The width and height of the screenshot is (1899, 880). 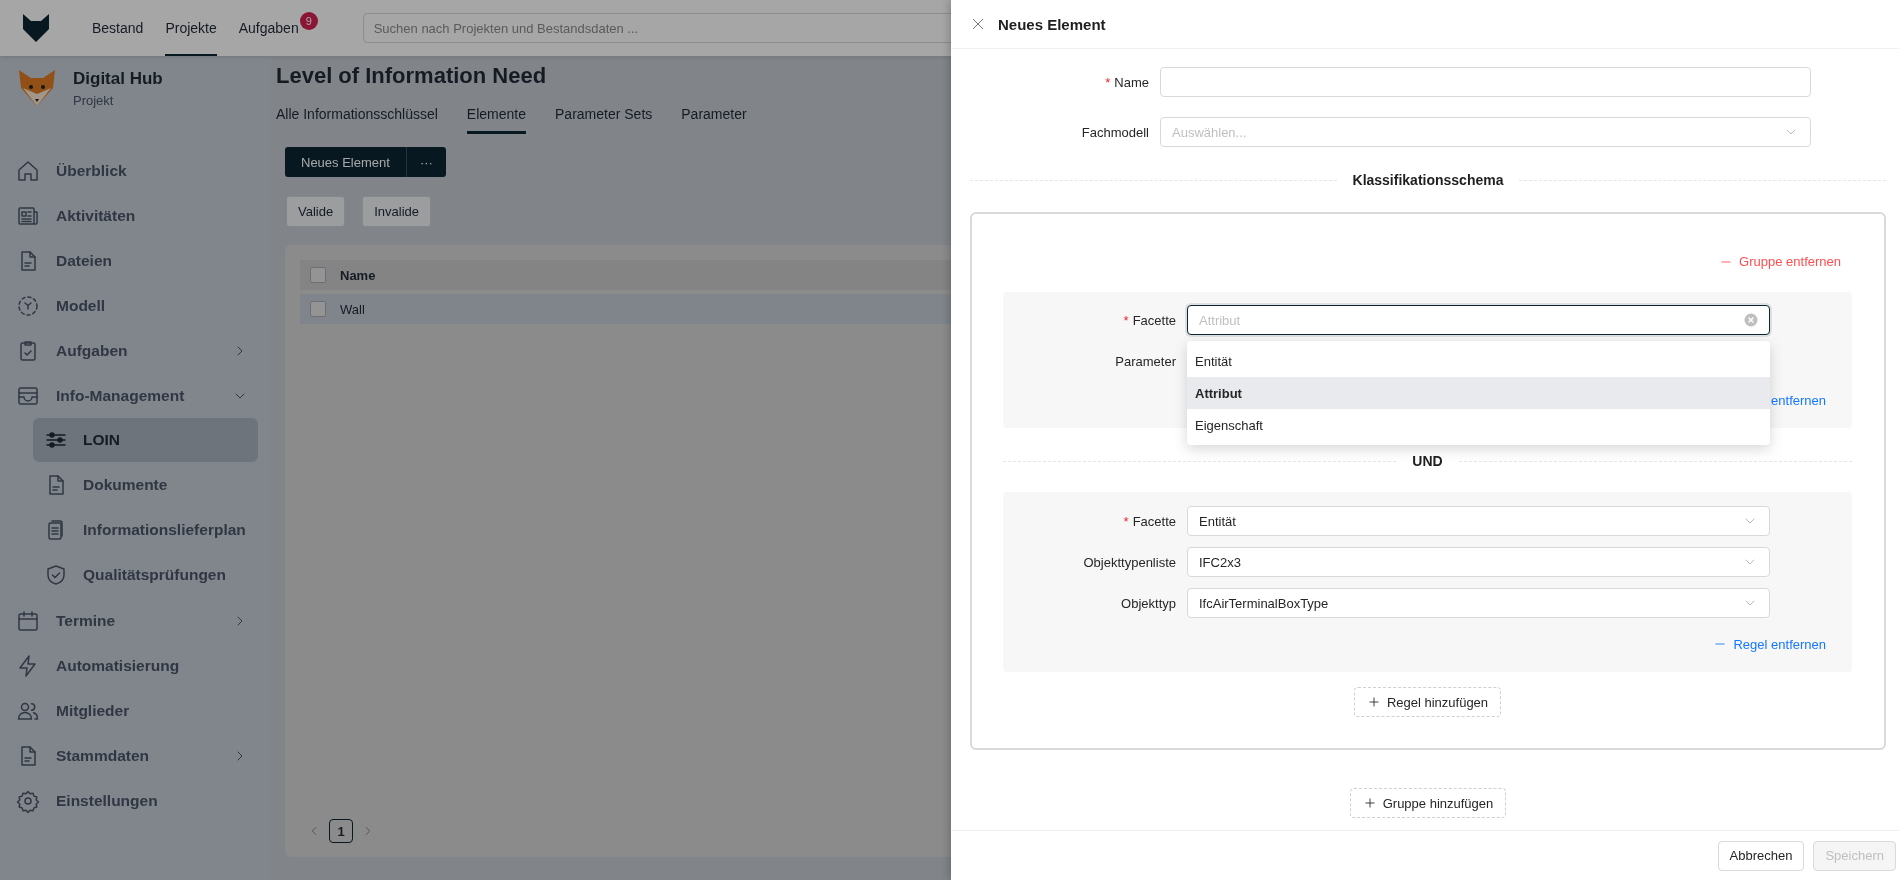 I want to click on field-label: Objekttypenliste, so click(x=1129, y=562).